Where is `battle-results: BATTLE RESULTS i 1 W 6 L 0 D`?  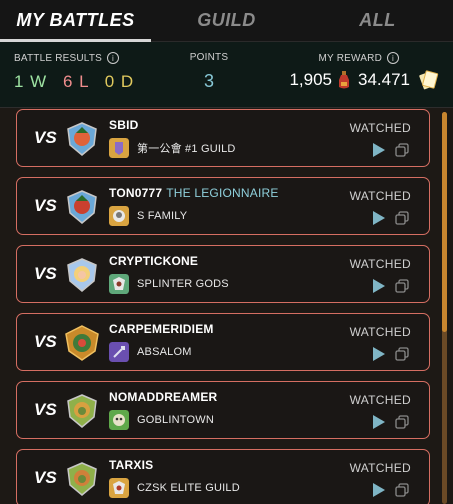
battle-results: BATTLE RESULTS i 1 W 6 L 0 D is located at coordinates (91, 74).